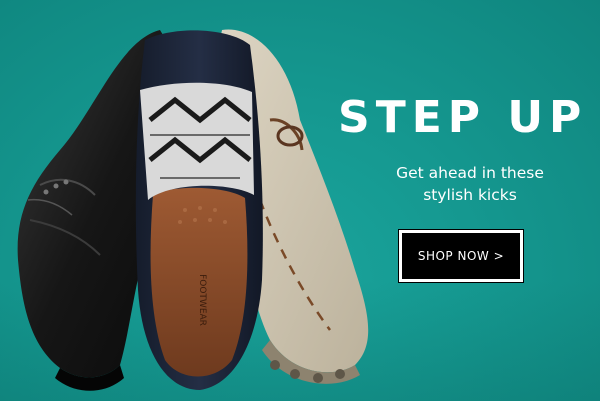 The width and height of the screenshot is (600, 401). What do you see at coordinates (470, 195) in the screenshot?
I see `subheadline-line-2: stylish kicks` at bounding box center [470, 195].